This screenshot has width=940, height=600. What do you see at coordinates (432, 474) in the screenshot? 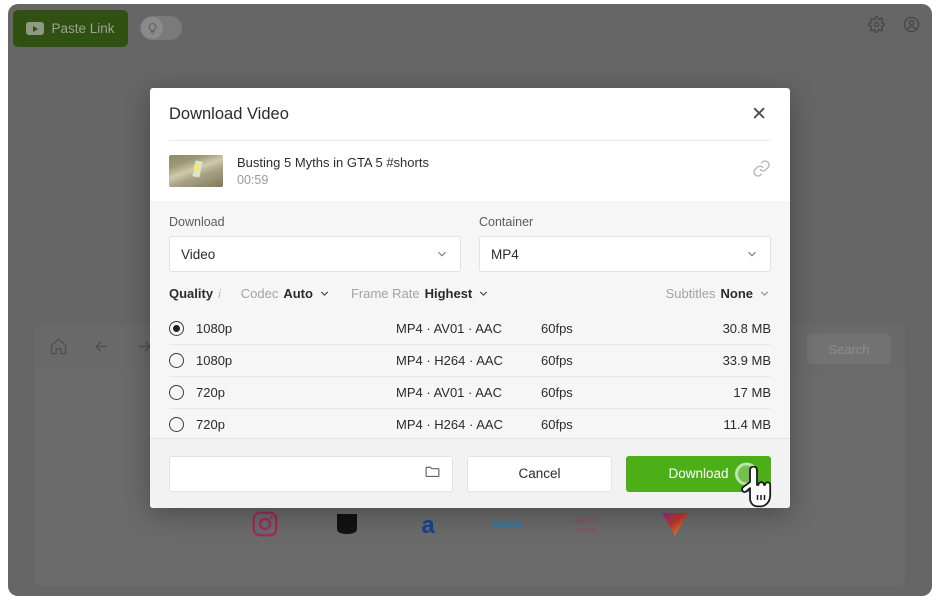
I see `folder-icon` at bounding box center [432, 474].